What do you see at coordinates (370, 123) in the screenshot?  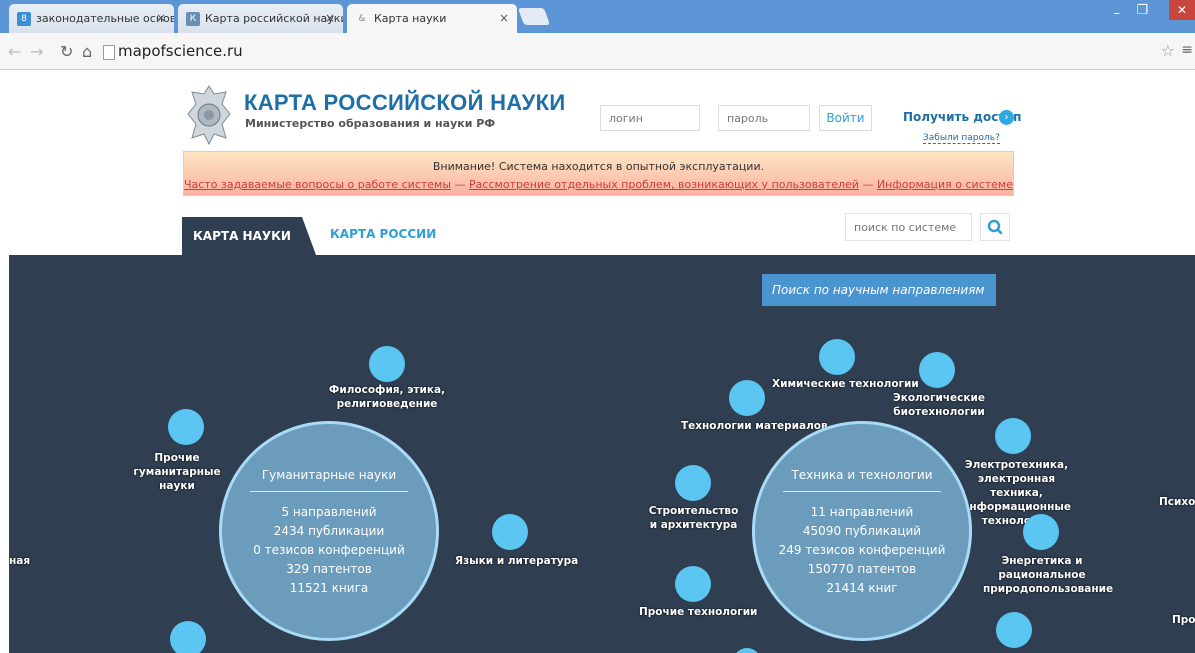 I see `site-subtitle: Министерство образования и науки РФ` at bounding box center [370, 123].